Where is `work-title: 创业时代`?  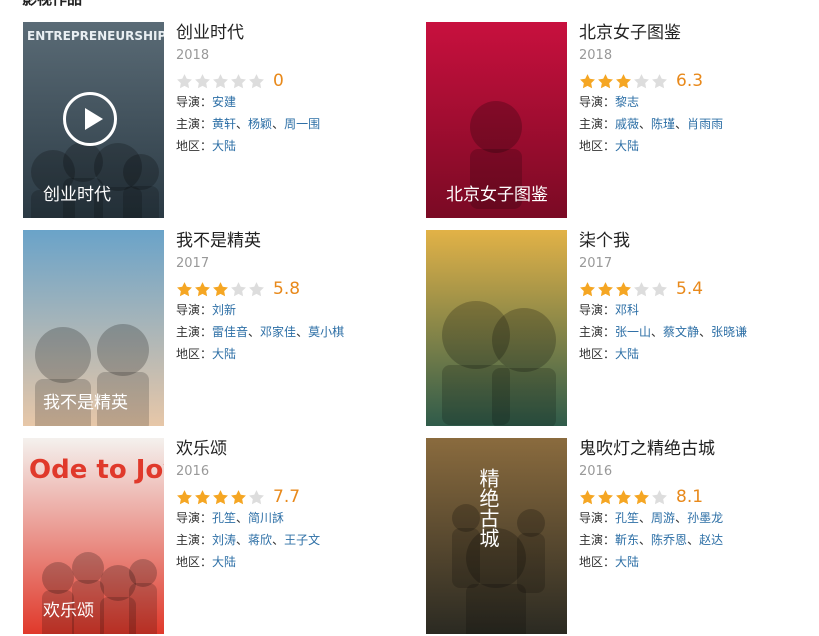
work-title: 创业时代 is located at coordinates (296, 33).